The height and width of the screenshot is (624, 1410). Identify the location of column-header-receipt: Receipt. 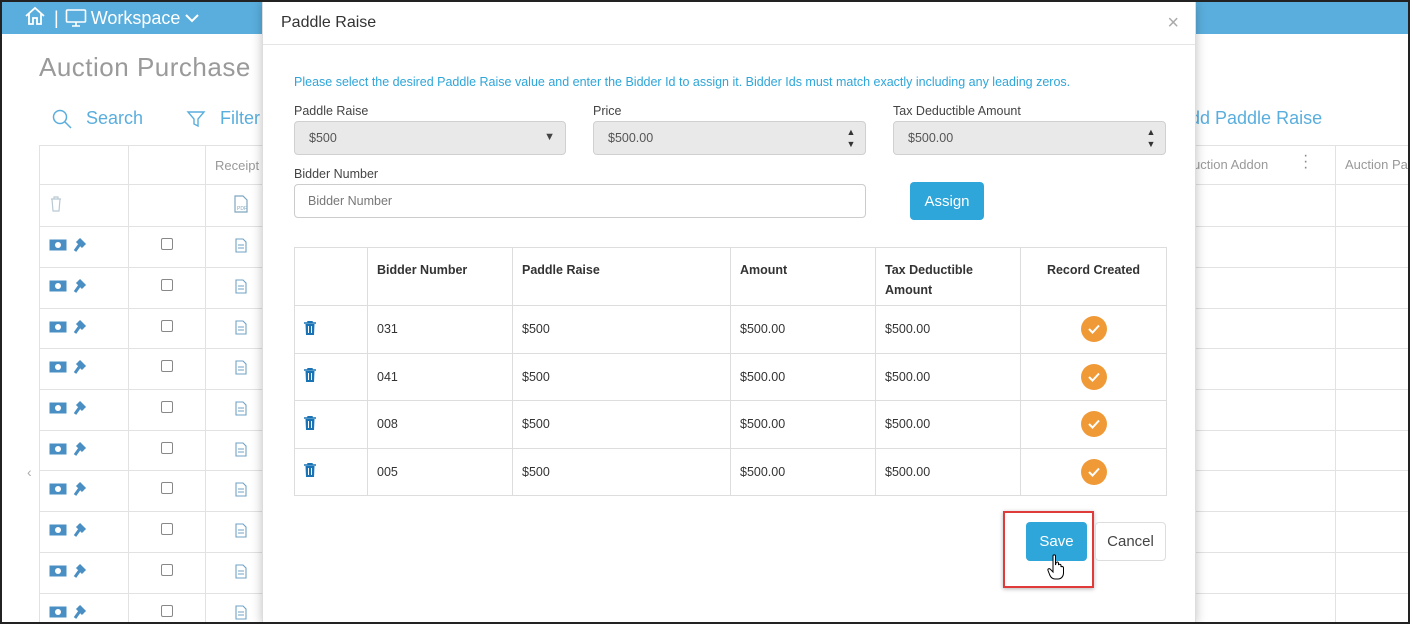
(237, 165).